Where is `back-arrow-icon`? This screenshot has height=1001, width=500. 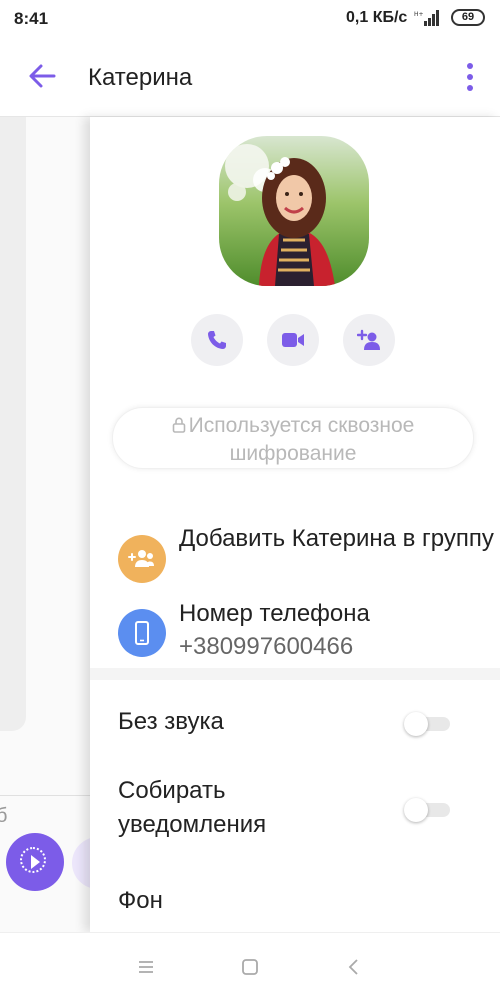 back-arrow-icon is located at coordinates (42, 76).